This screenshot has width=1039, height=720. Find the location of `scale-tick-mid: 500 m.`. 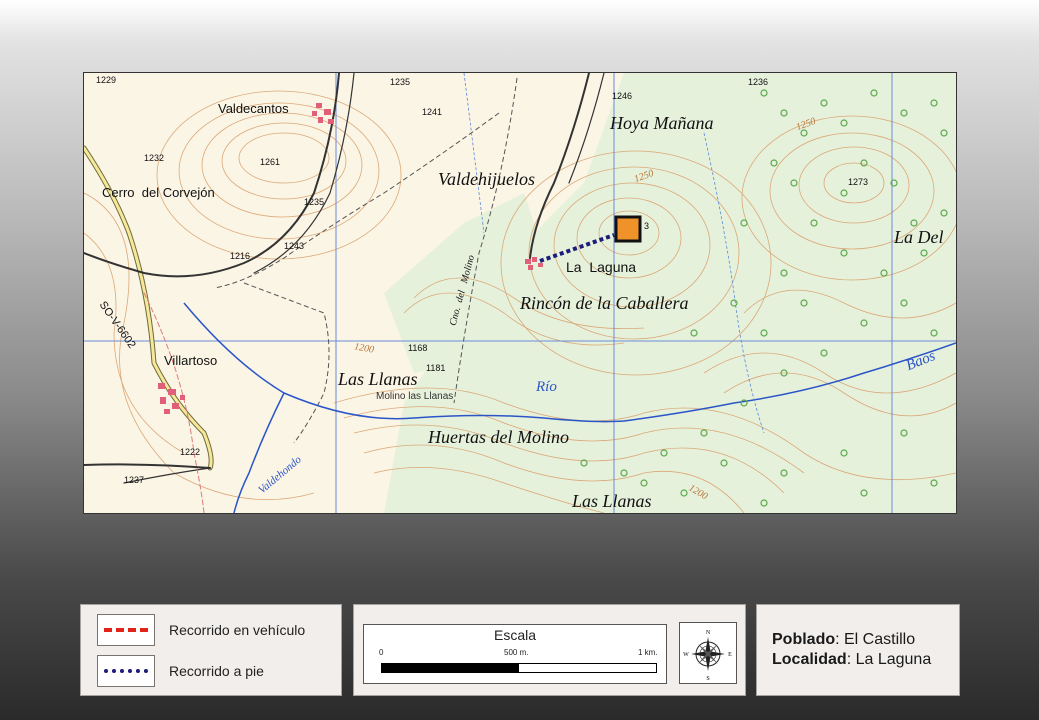

scale-tick-mid: 500 m. is located at coordinates (516, 652).